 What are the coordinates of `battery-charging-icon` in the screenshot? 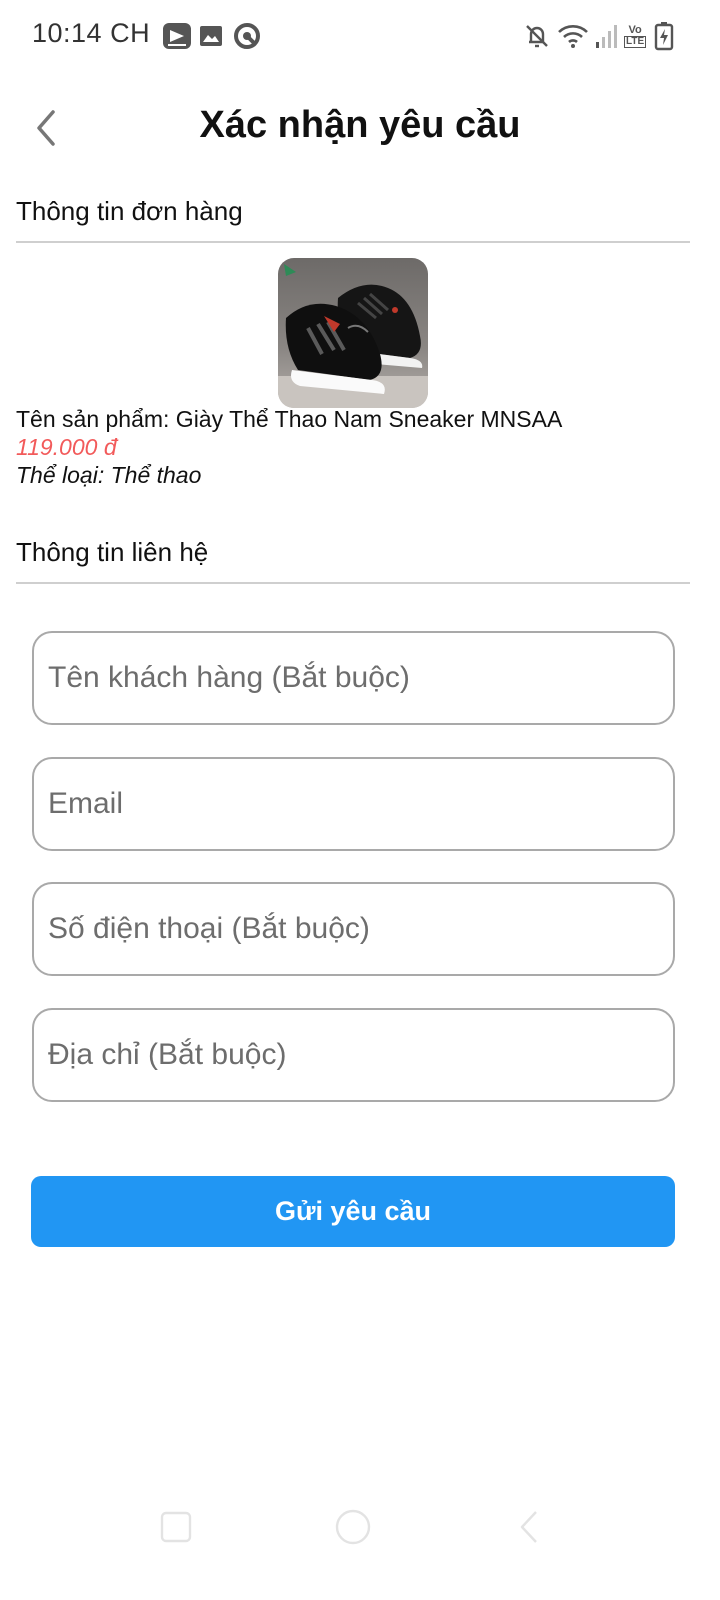 It's located at (664, 36).